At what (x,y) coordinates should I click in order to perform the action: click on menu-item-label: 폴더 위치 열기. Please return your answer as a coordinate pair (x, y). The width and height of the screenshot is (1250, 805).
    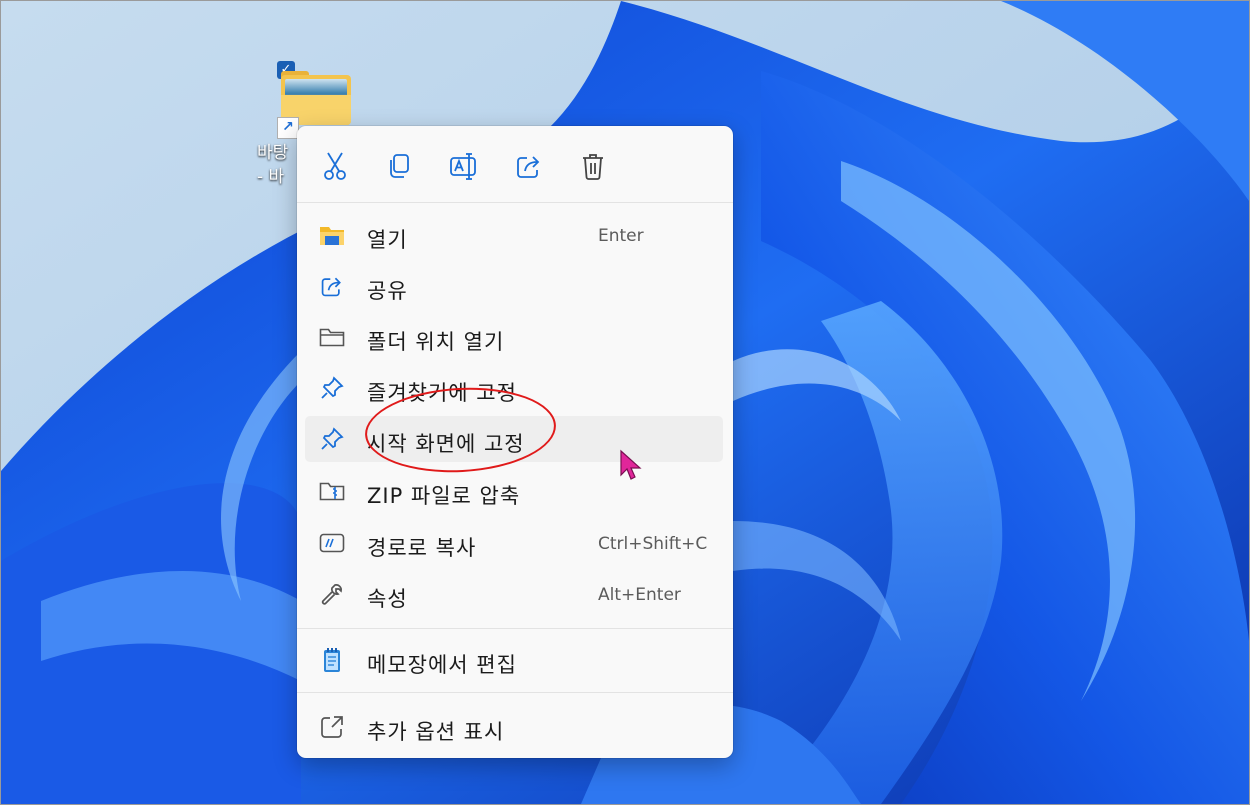
    Looking at the image, I should click on (436, 342).